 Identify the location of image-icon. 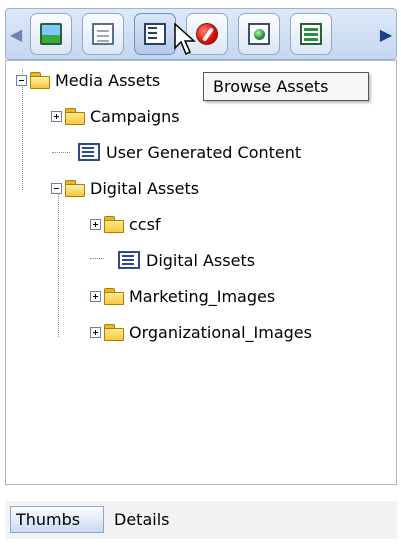
(51, 34).